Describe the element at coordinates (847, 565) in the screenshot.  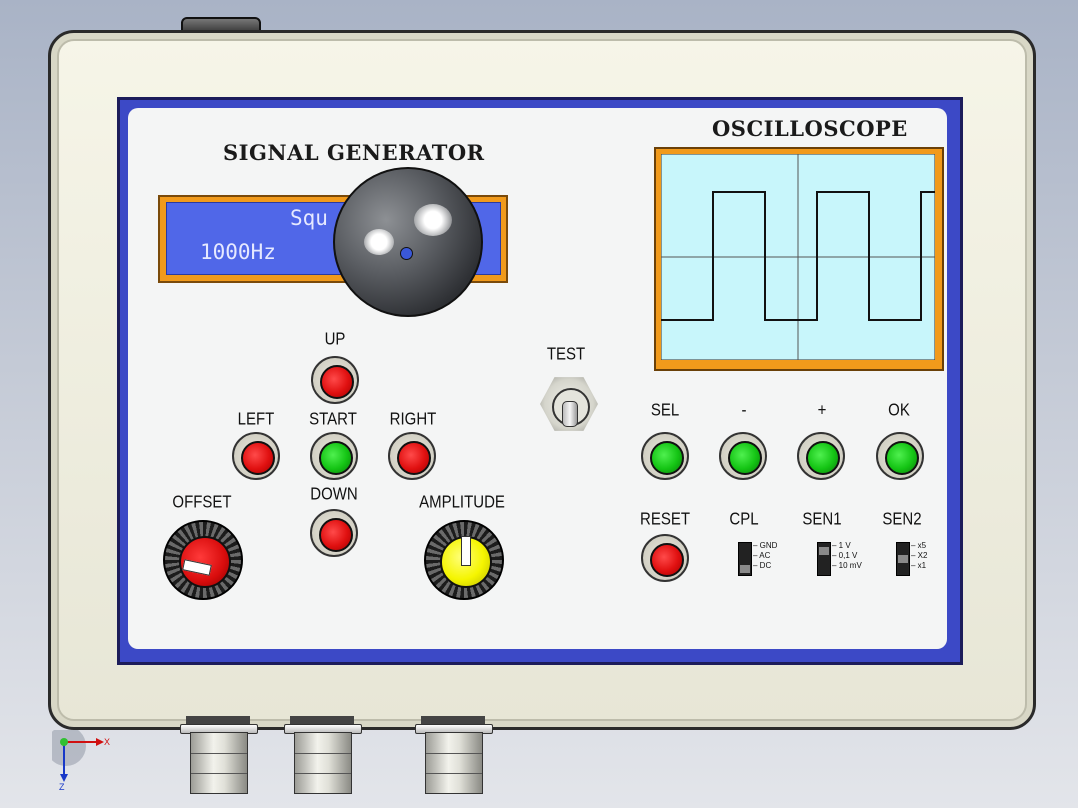
I see `sen1-option-10mv: – 10 mV` at that location.